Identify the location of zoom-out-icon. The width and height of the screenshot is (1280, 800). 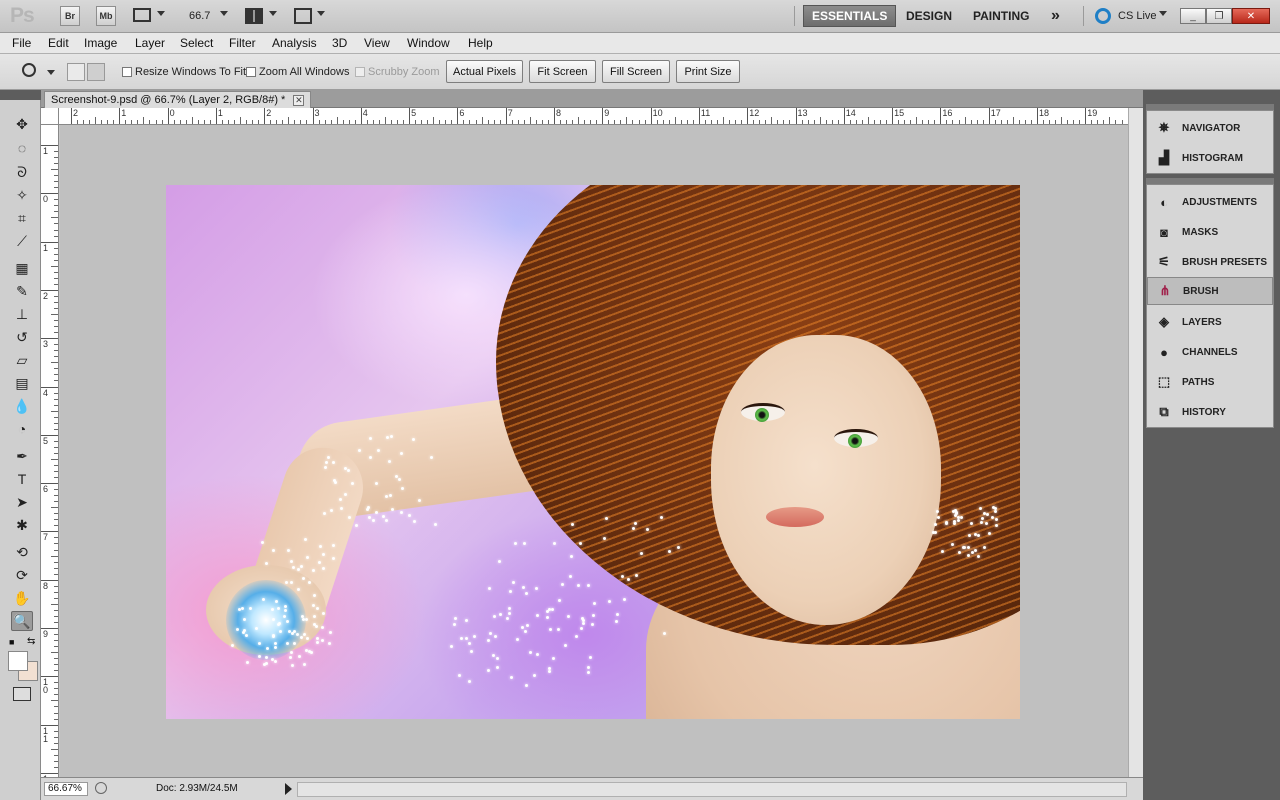
(96, 72).